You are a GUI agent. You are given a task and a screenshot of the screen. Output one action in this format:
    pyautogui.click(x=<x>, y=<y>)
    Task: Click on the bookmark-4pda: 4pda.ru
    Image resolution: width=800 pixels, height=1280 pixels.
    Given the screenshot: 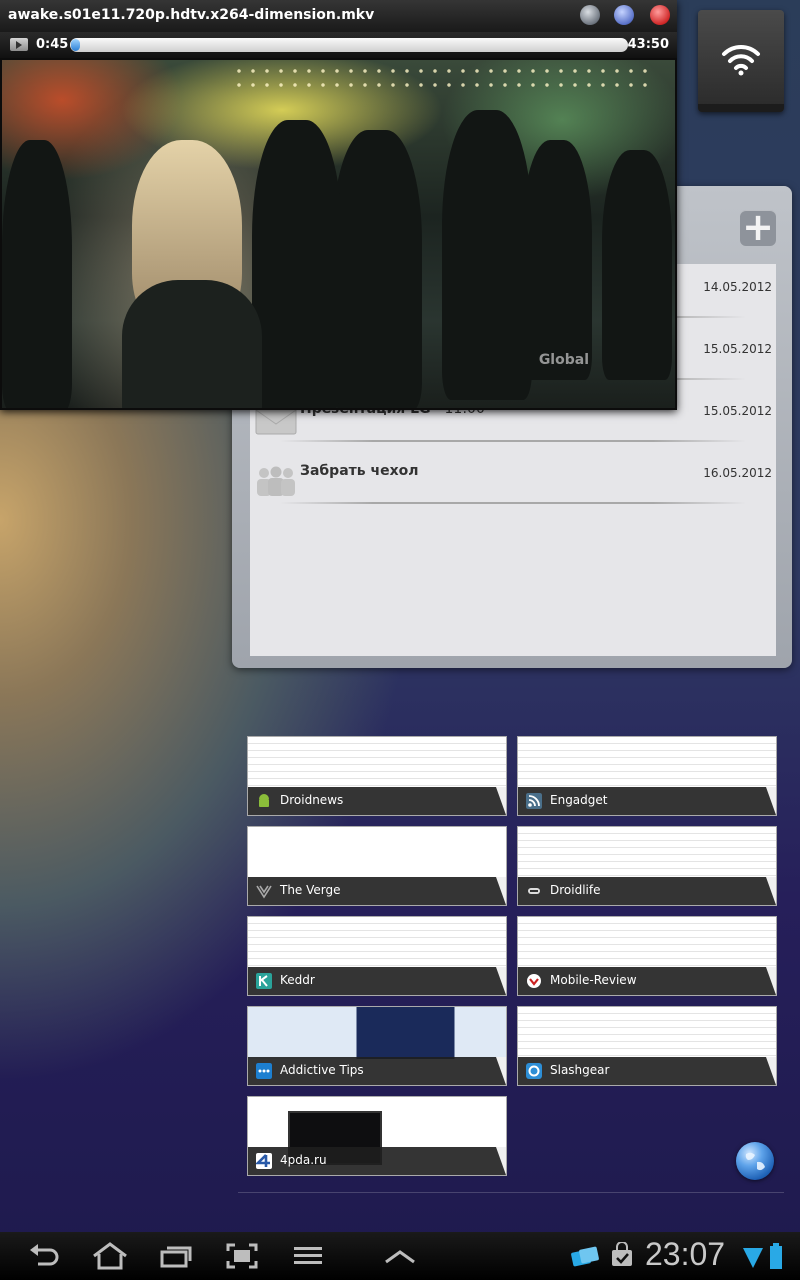 What is the action you would take?
    pyautogui.click(x=377, y=1136)
    